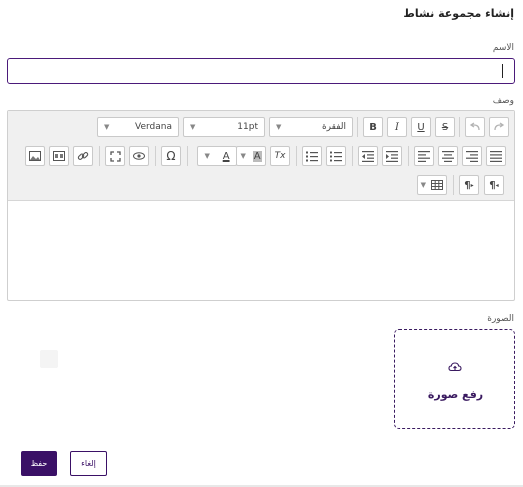 This screenshot has height=487, width=523. What do you see at coordinates (247, 127) in the screenshot?
I see `font-size-select-value: 11pt` at bounding box center [247, 127].